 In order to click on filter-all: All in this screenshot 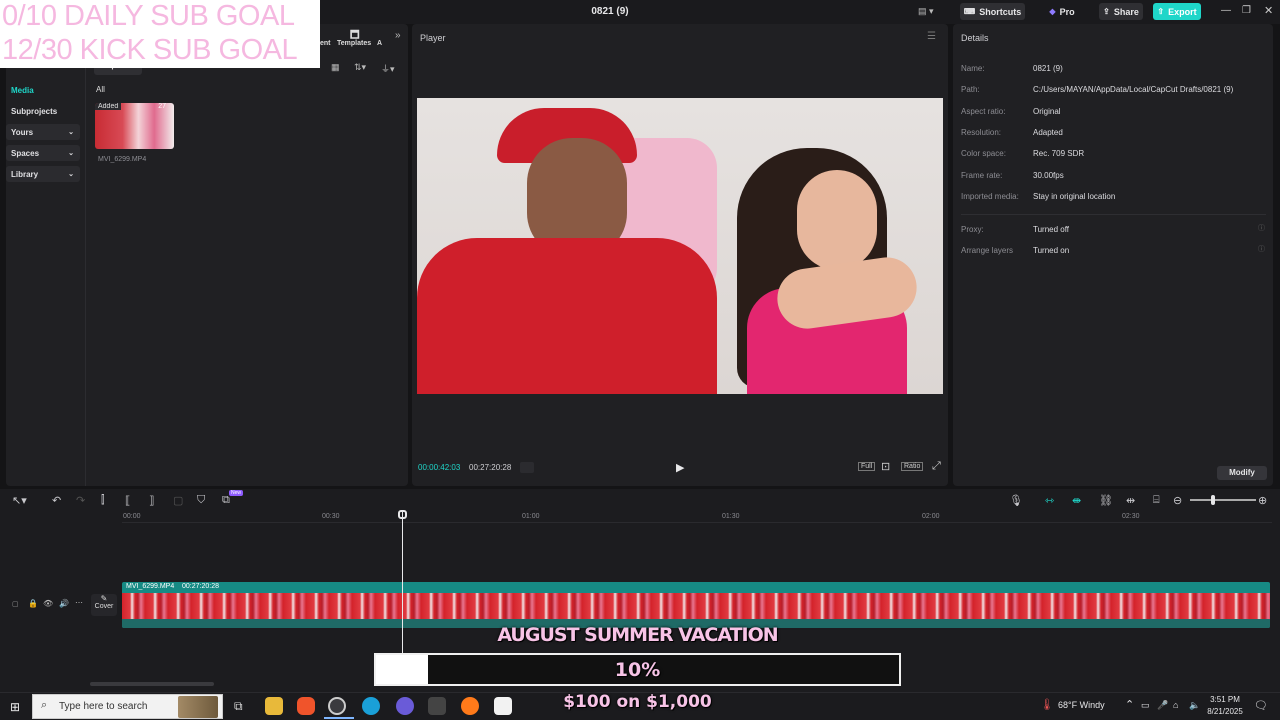, I will do `click(100, 89)`.